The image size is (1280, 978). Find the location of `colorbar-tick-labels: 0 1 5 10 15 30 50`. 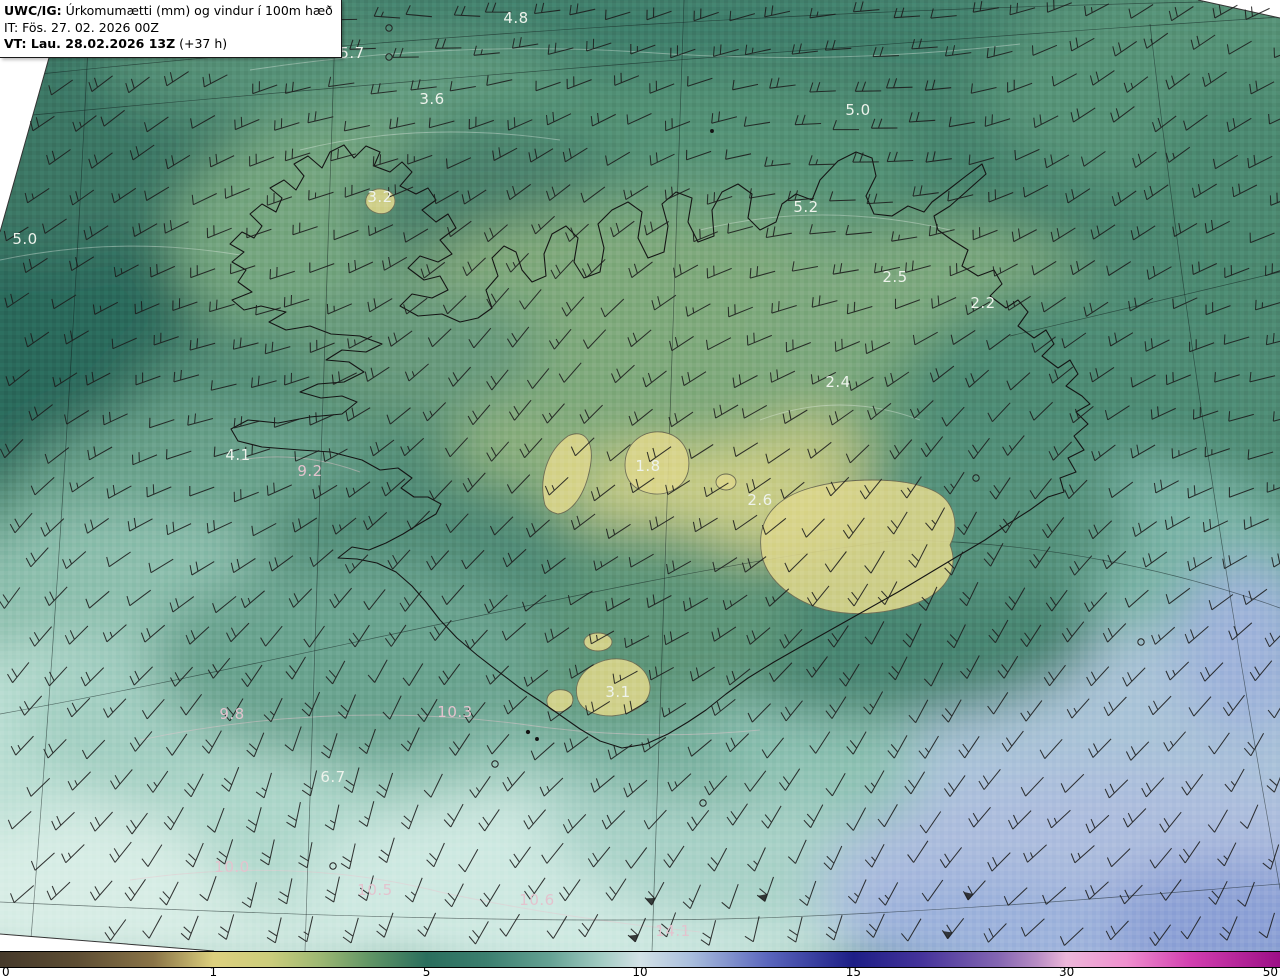

colorbar-tick-labels: 0 1 5 10 15 30 50 is located at coordinates (640, 971).